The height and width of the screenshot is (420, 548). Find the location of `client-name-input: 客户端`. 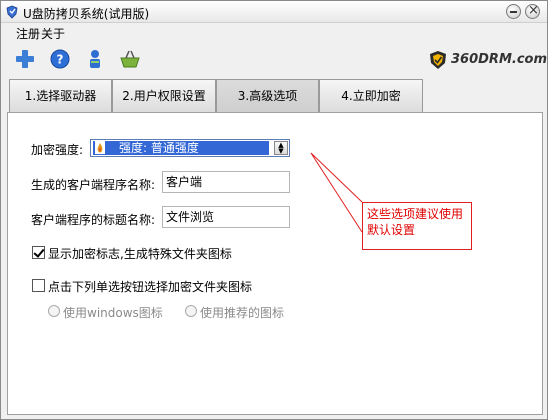

client-name-input: 客户端 is located at coordinates (226, 182).